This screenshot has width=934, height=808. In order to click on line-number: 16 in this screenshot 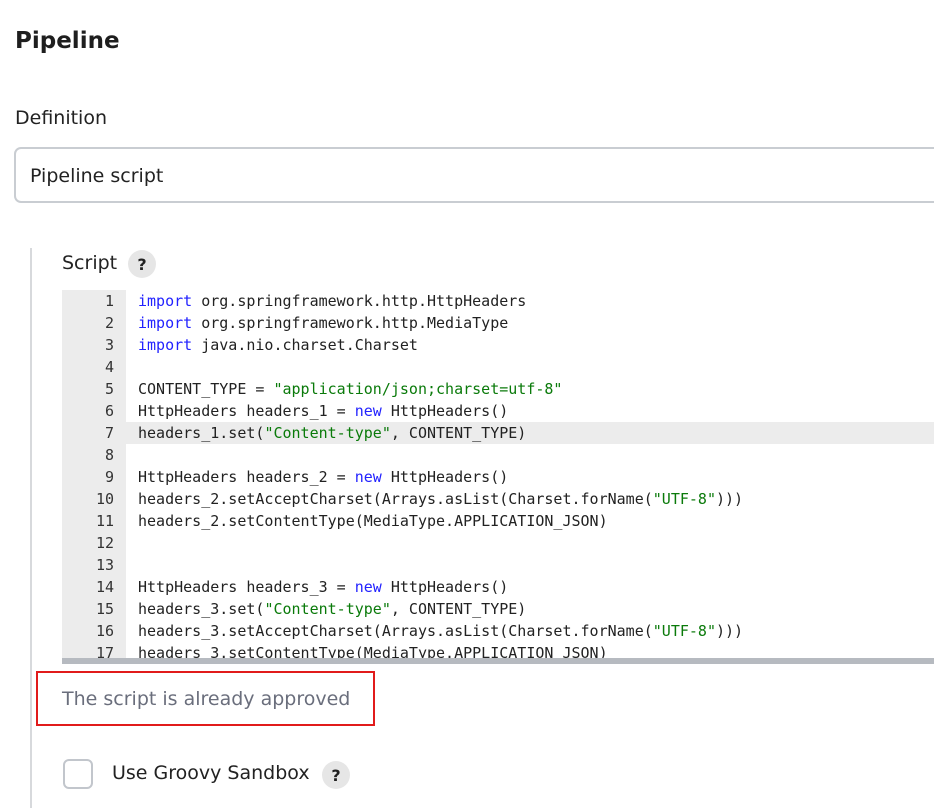, I will do `click(104, 631)`.